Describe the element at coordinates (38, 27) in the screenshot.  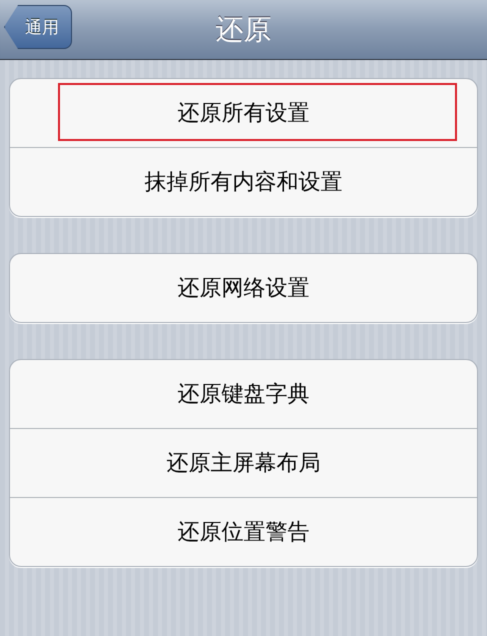
I see `back-button: 通用` at that location.